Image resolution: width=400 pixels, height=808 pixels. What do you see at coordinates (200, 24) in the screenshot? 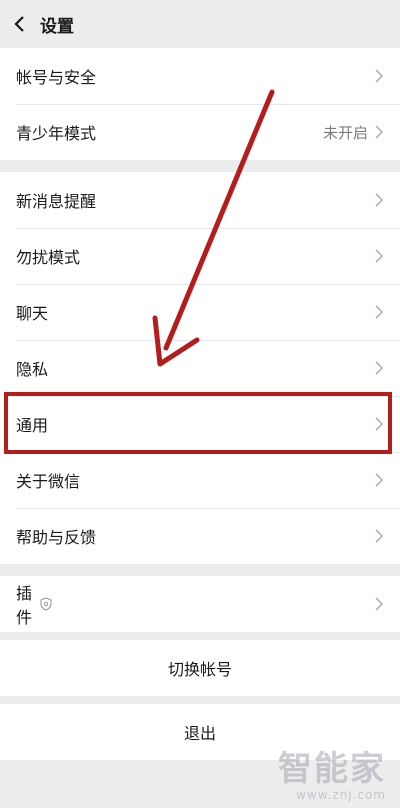
I see `nav-header: 设置` at bounding box center [200, 24].